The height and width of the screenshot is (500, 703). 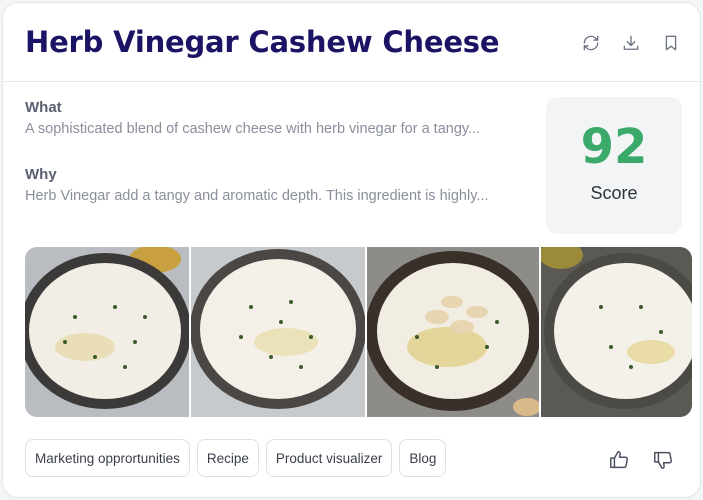 What do you see at coordinates (227, 458) in the screenshot?
I see `chip-recipe: Recipe` at bounding box center [227, 458].